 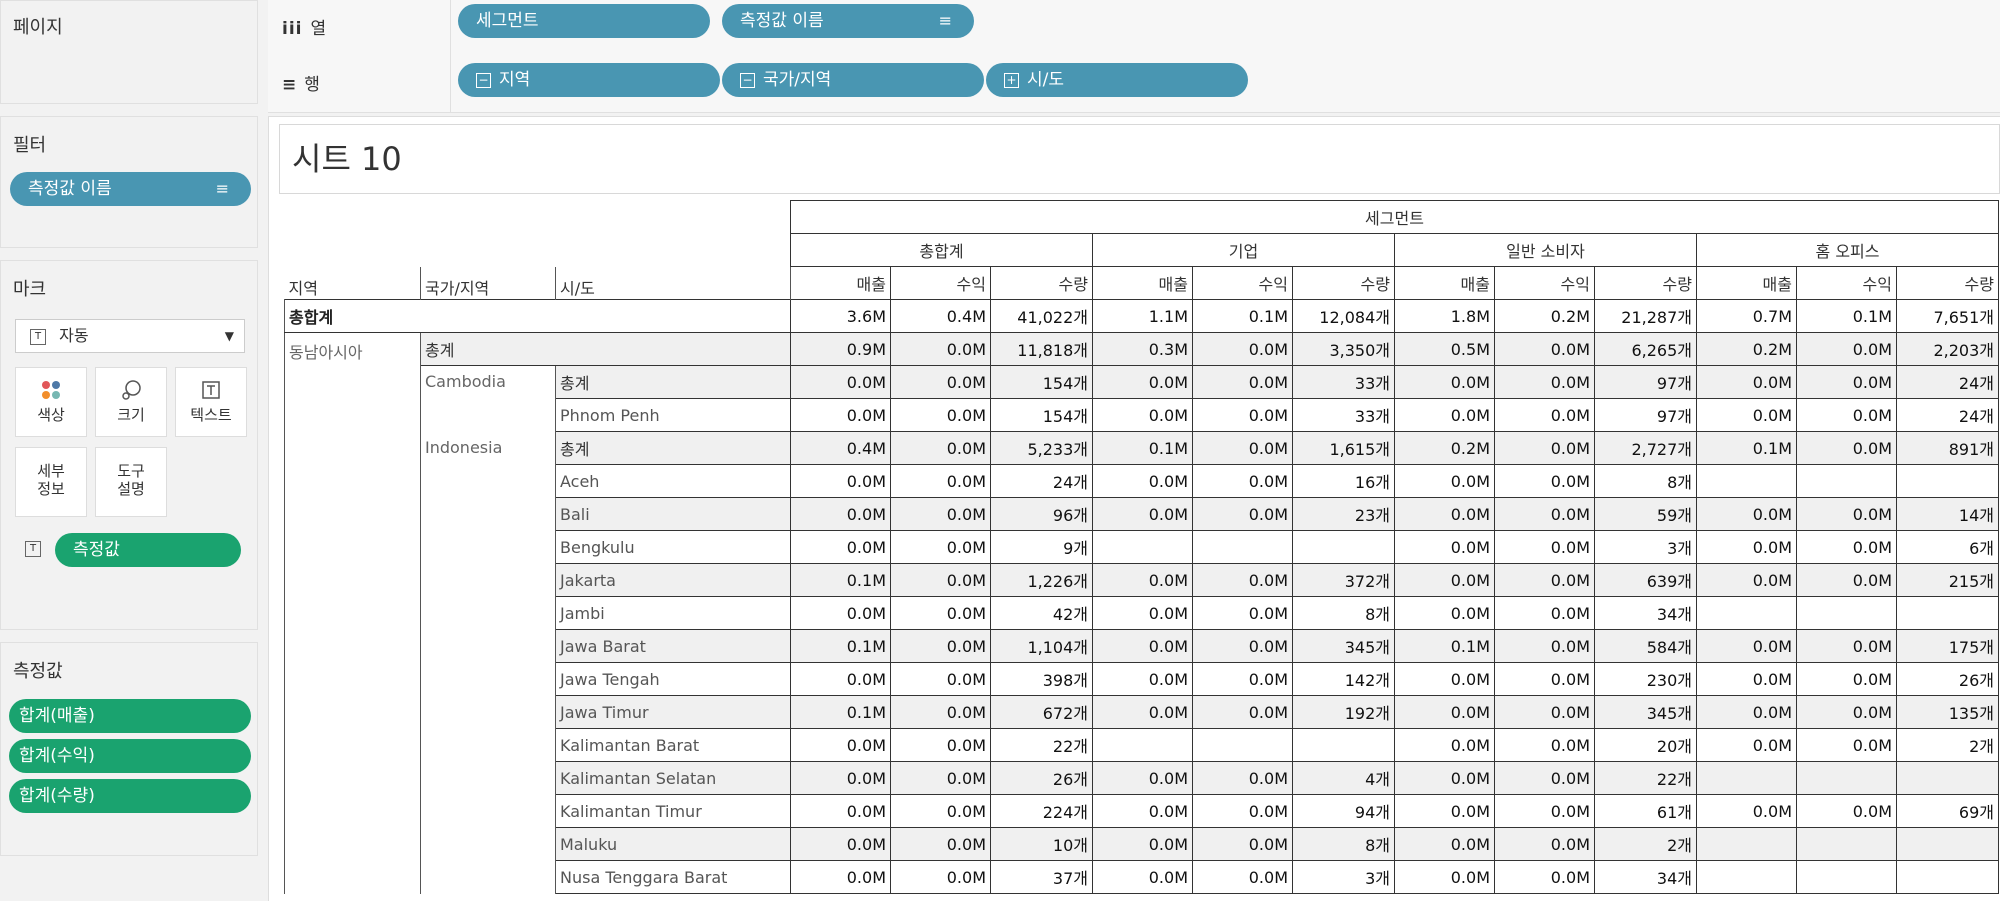 I want to click on value-cell: 10개, so click(x=1041, y=844).